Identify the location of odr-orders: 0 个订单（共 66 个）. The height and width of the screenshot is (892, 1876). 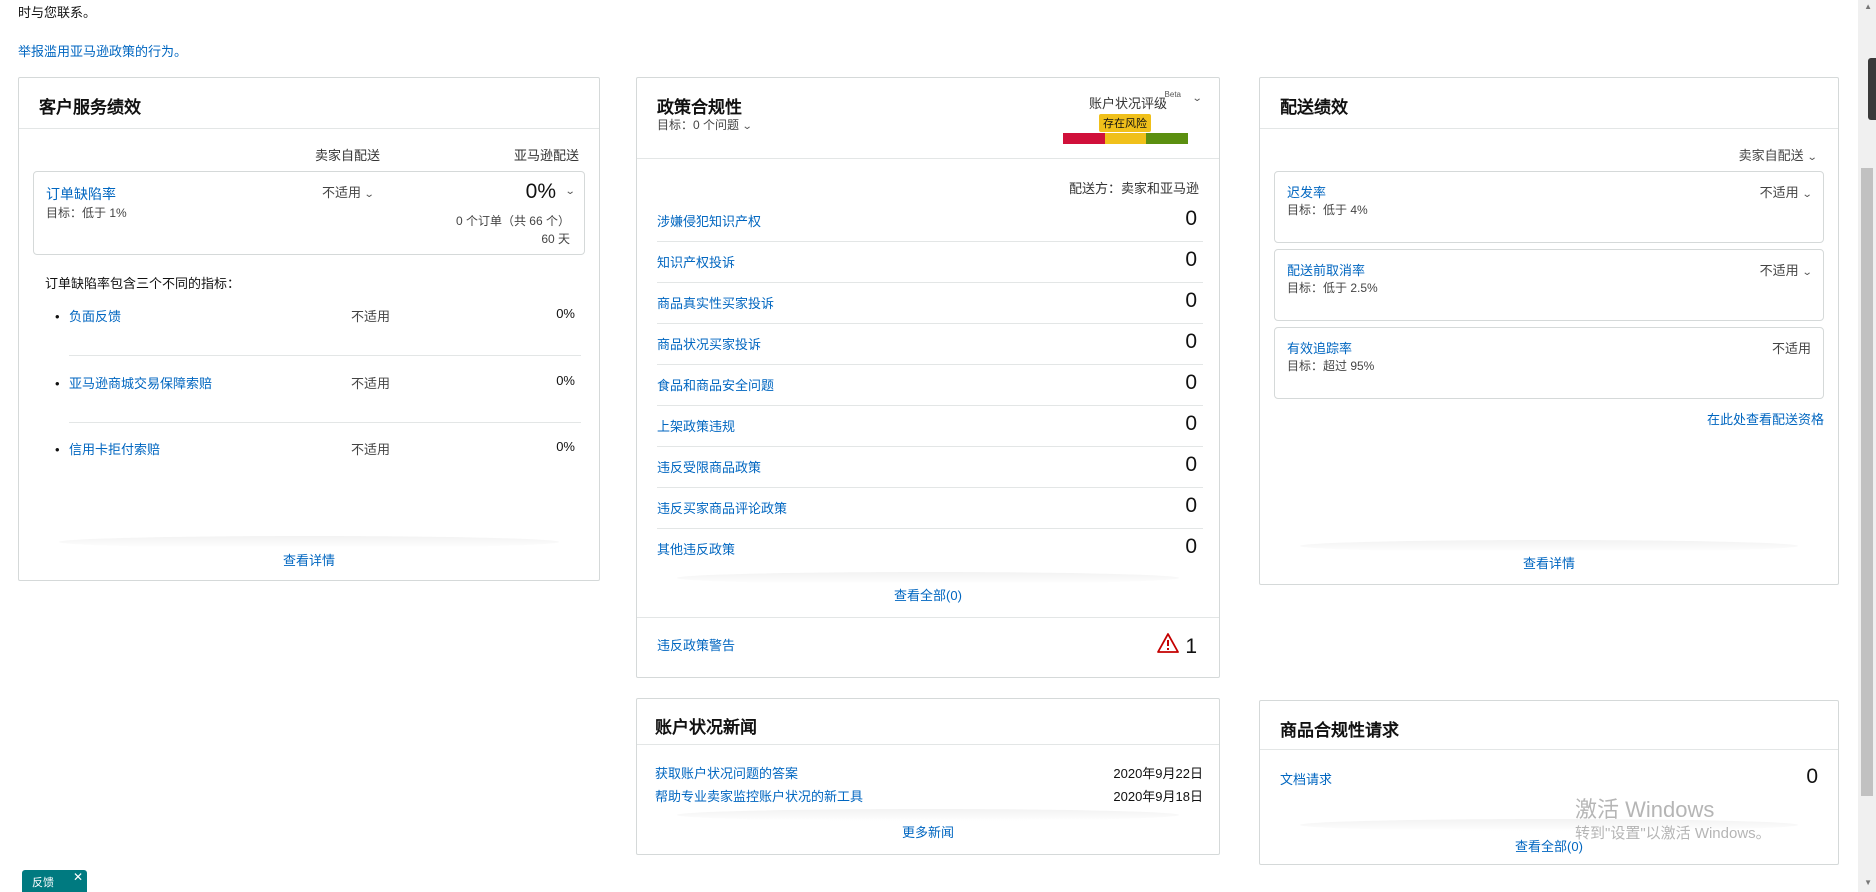
(512, 221).